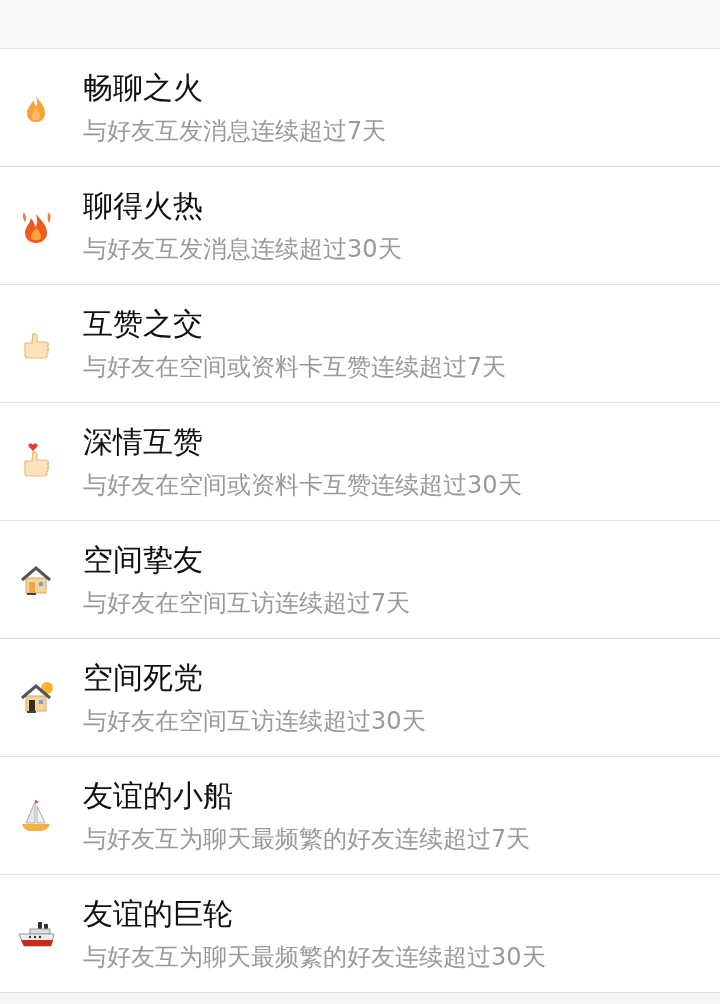 Image resolution: width=720 pixels, height=1004 pixels. What do you see at coordinates (254, 720) in the screenshot?
I see `achievement-description: 与好友在空间互访连续超过30天` at bounding box center [254, 720].